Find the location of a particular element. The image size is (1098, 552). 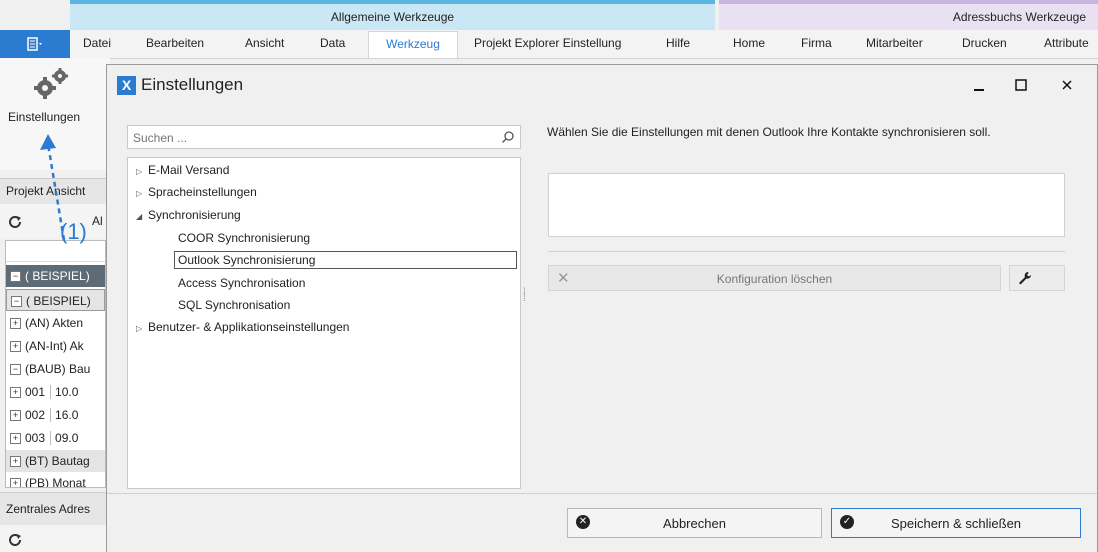

search-input is located at coordinates (311, 138).